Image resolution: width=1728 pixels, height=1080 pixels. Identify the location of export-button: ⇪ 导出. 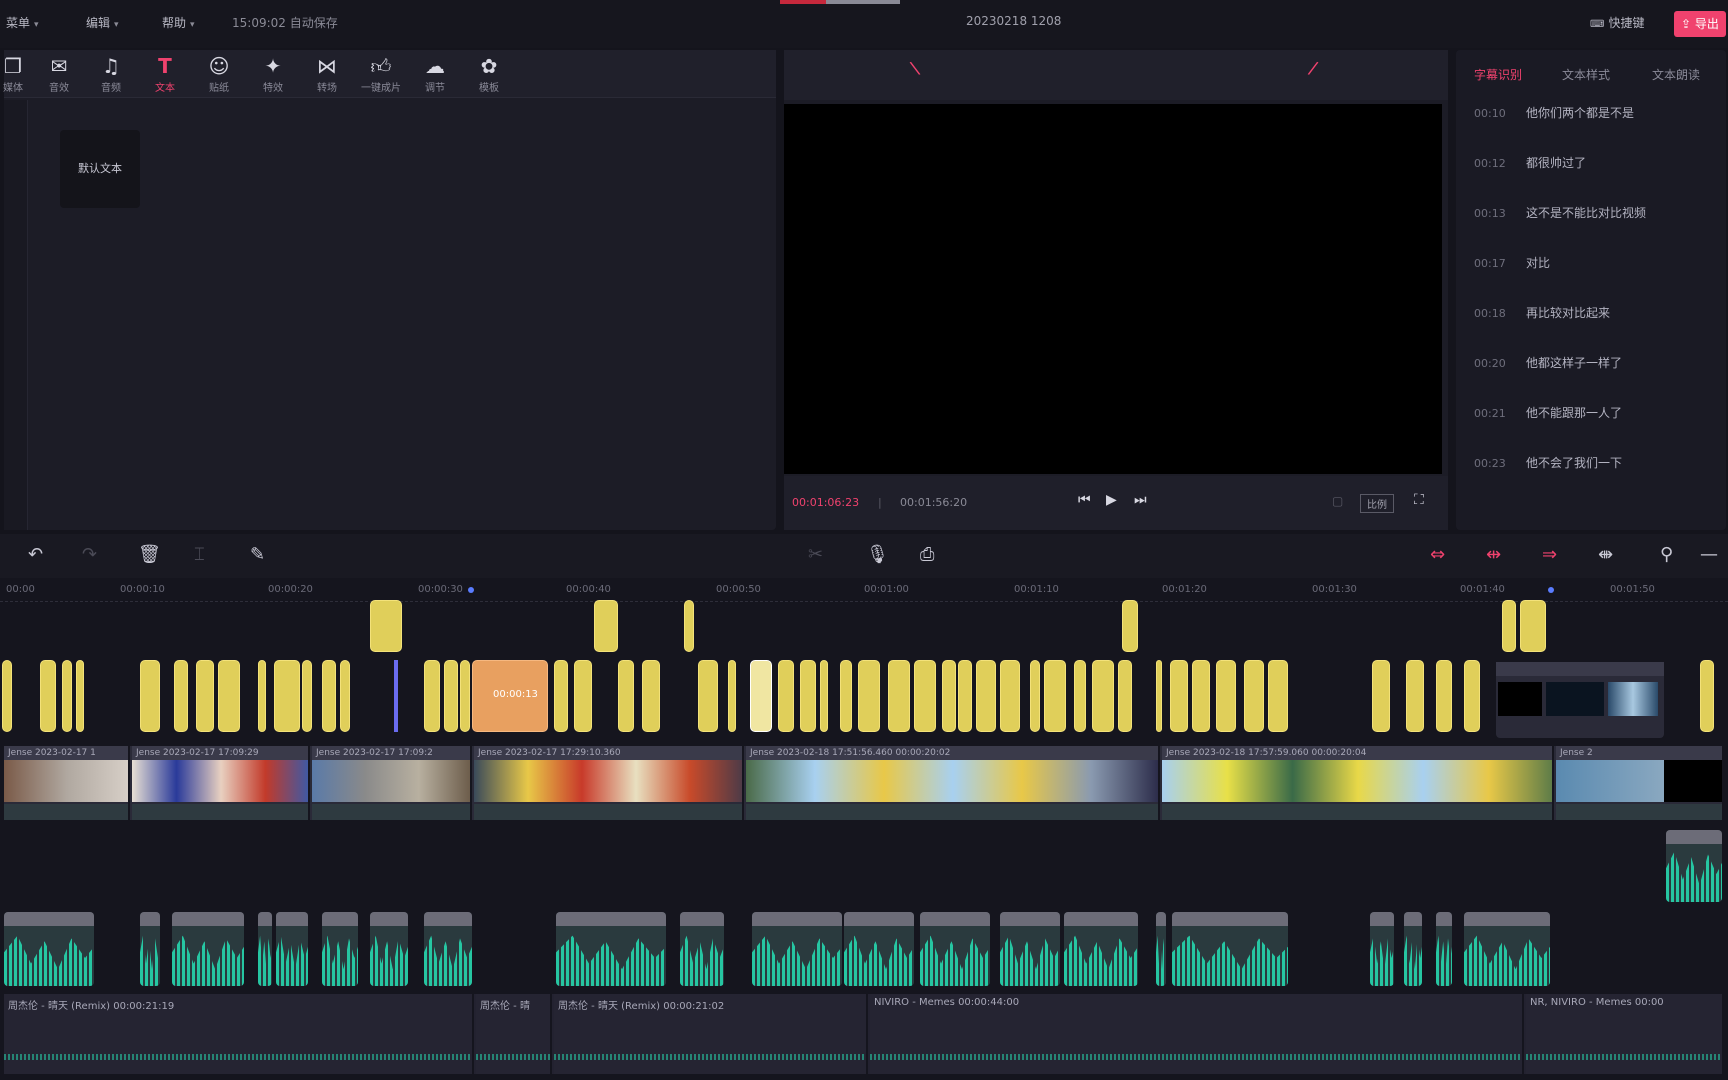
(1700, 24).